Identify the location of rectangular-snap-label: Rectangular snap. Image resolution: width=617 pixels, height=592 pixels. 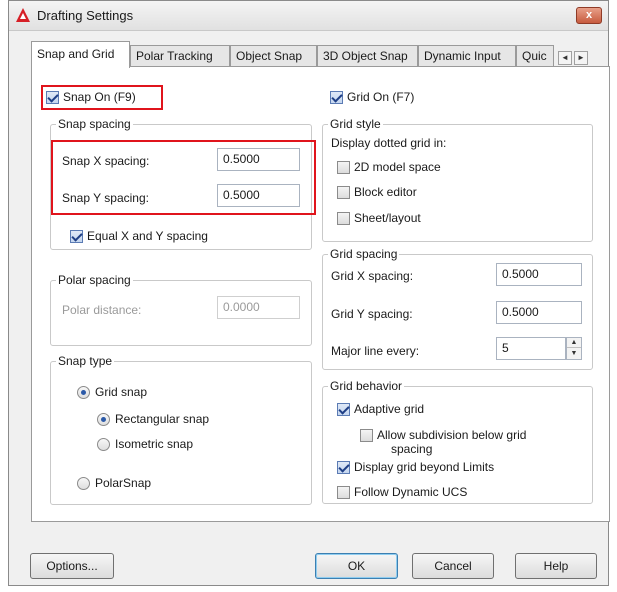
(162, 419).